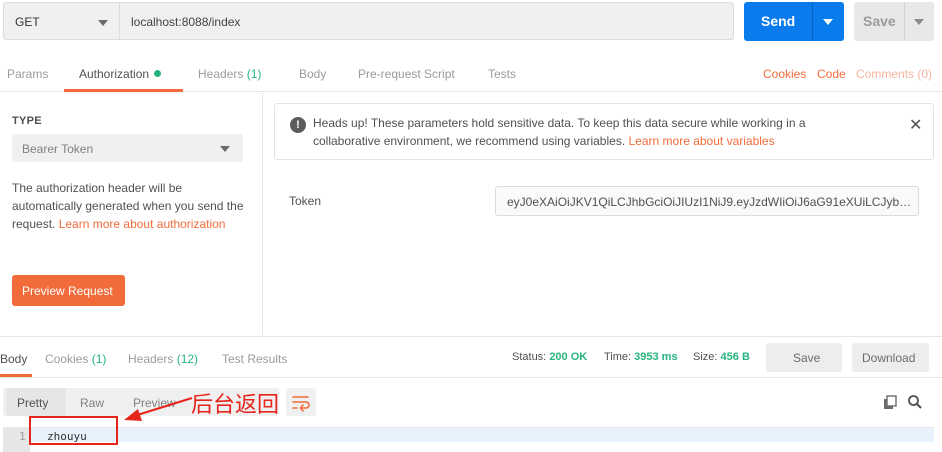 The width and height of the screenshot is (942, 452). What do you see at coordinates (305, 201) in the screenshot?
I see `token-label: Token` at bounding box center [305, 201].